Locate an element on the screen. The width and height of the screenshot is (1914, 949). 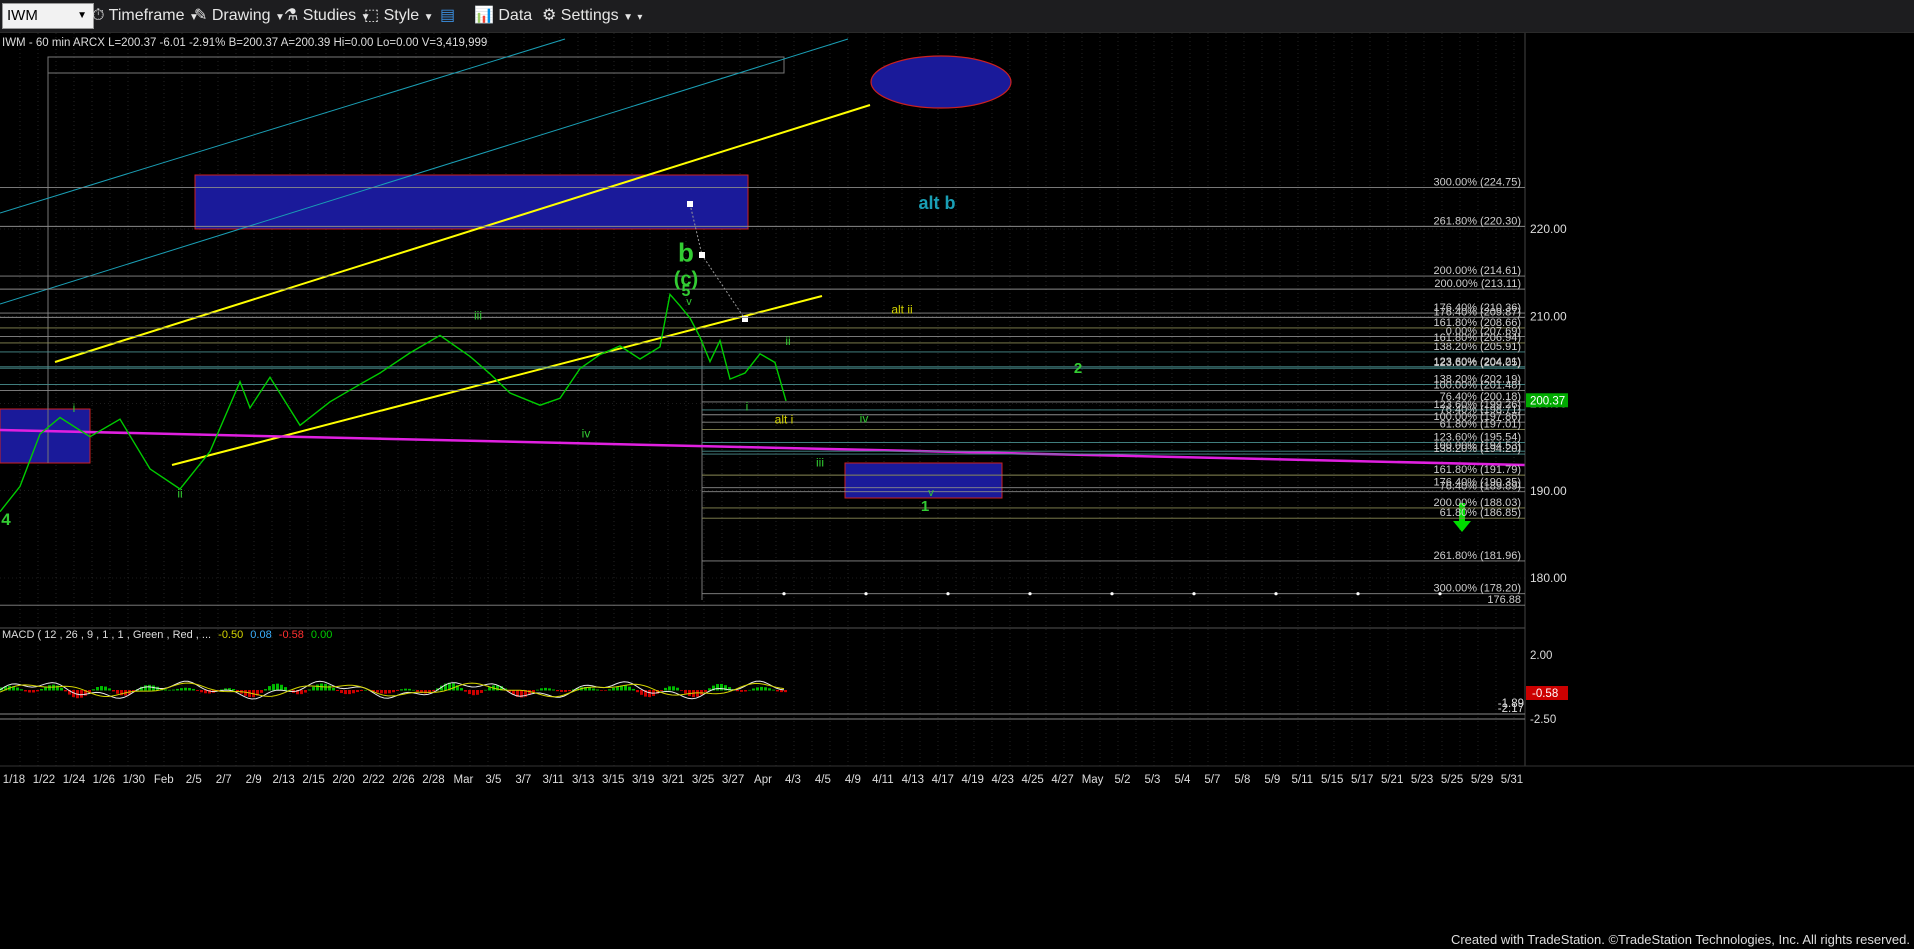
time-axis-label: 2/9 is located at coordinates (254, 780).